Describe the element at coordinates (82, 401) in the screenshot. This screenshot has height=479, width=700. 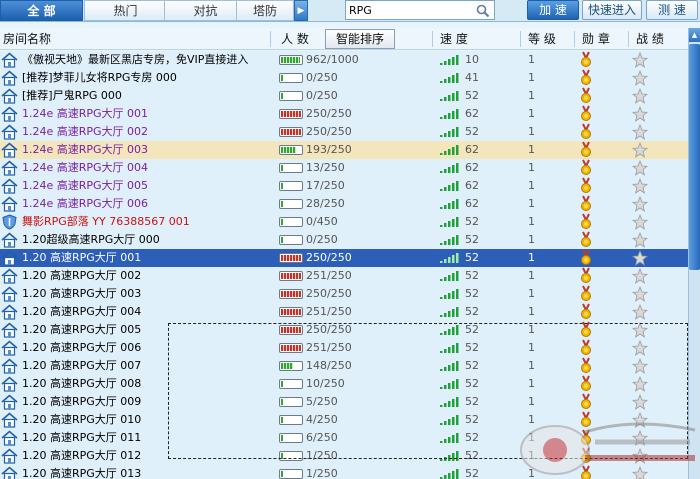
I see `room-name: 1.20 高速RPG大厅 009` at that location.